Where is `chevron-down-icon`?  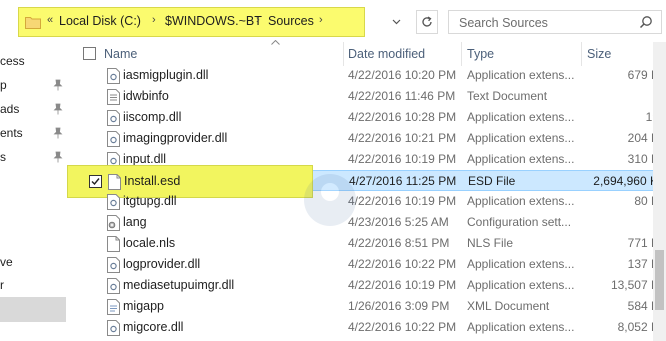 chevron-down-icon is located at coordinates (396, 22).